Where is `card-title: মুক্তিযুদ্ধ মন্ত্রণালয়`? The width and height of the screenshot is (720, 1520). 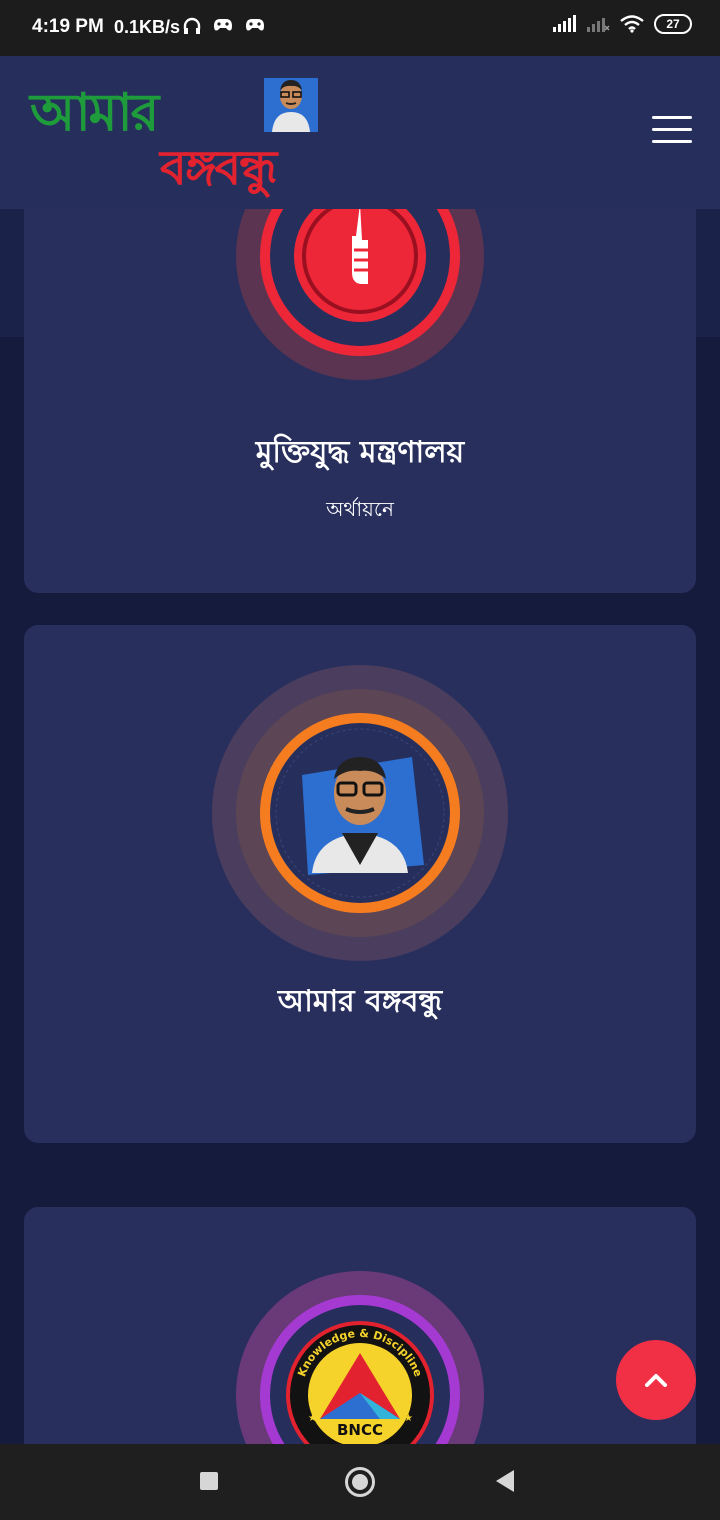 card-title: মুক্তিযুদ্ধ মন্ত্রণালয় is located at coordinates (360, 452).